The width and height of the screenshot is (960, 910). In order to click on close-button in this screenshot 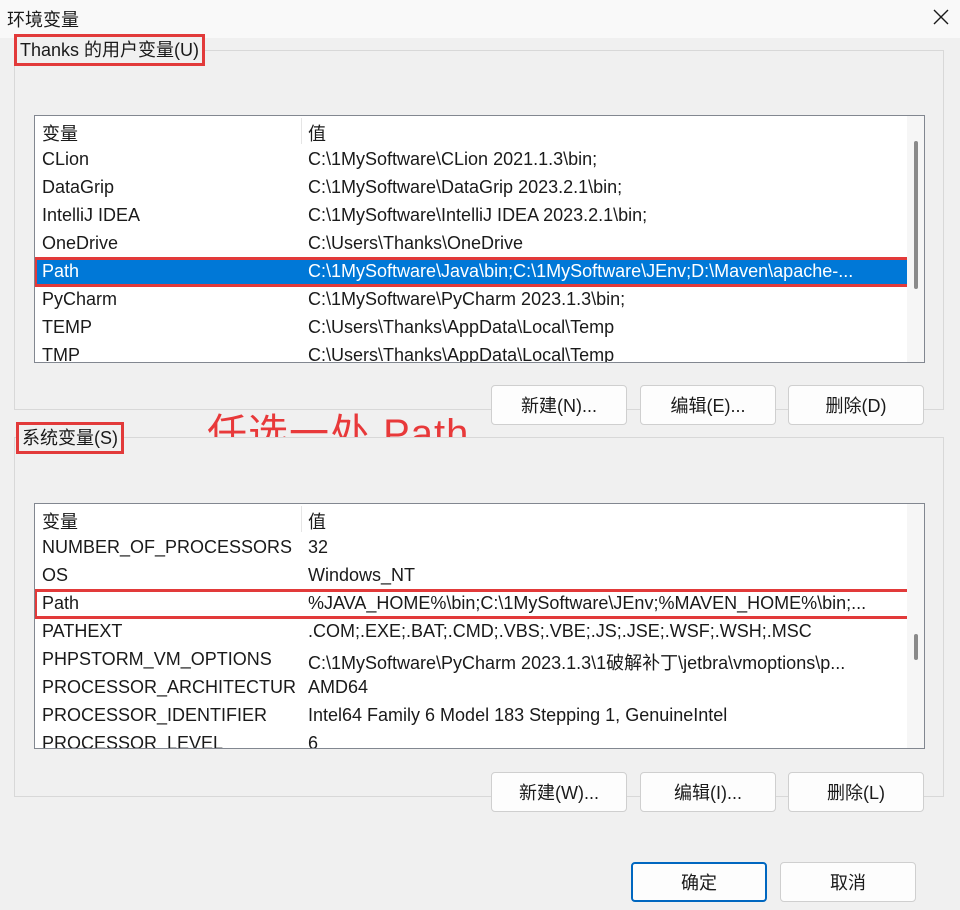, I will do `click(941, 17)`.